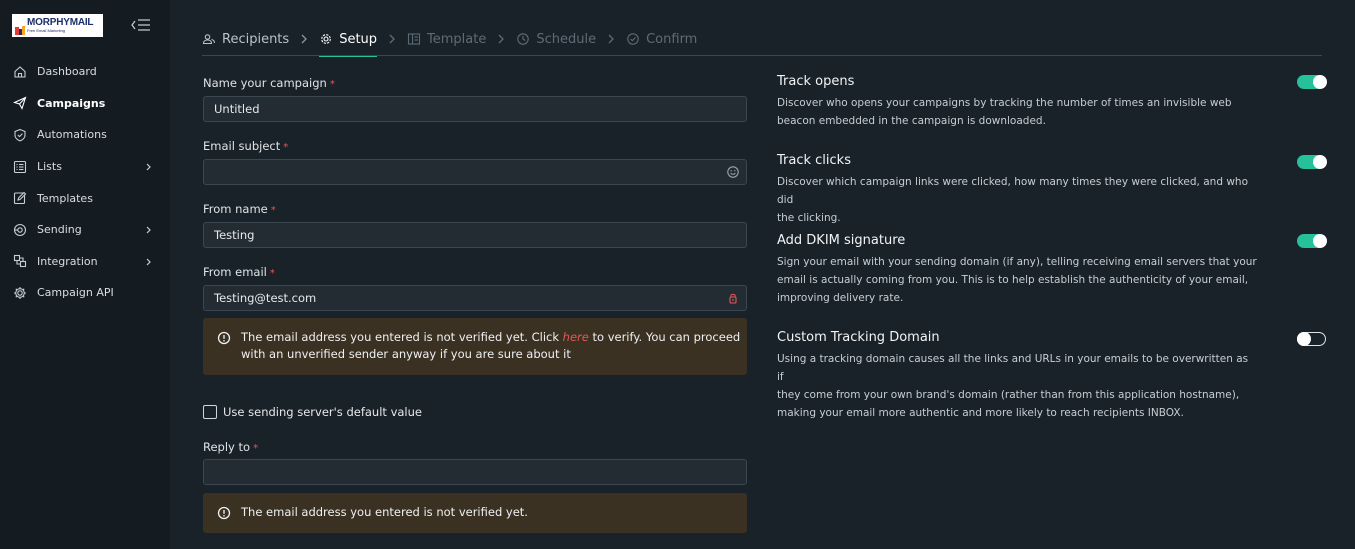 Image resolution: width=1355 pixels, height=549 pixels. I want to click on brand-logo: MORPHYMAIL Free Email Marketing, so click(57, 25).